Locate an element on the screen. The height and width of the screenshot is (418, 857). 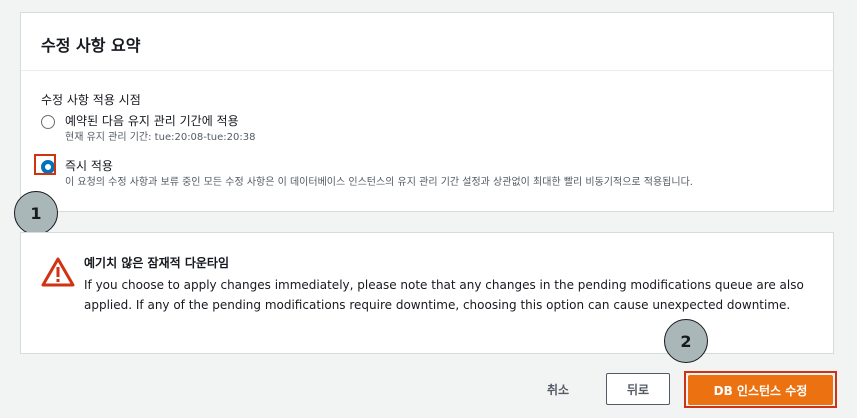
cancel-button: 취소 is located at coordinates (558, 389).